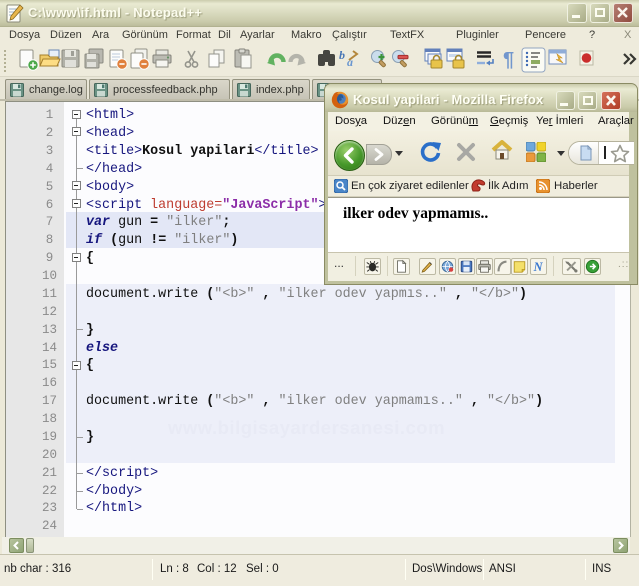  What do you see at coordinates (342, 55) in the screenshot?
I see `svg-text: b` at bounding box center [342, 55].